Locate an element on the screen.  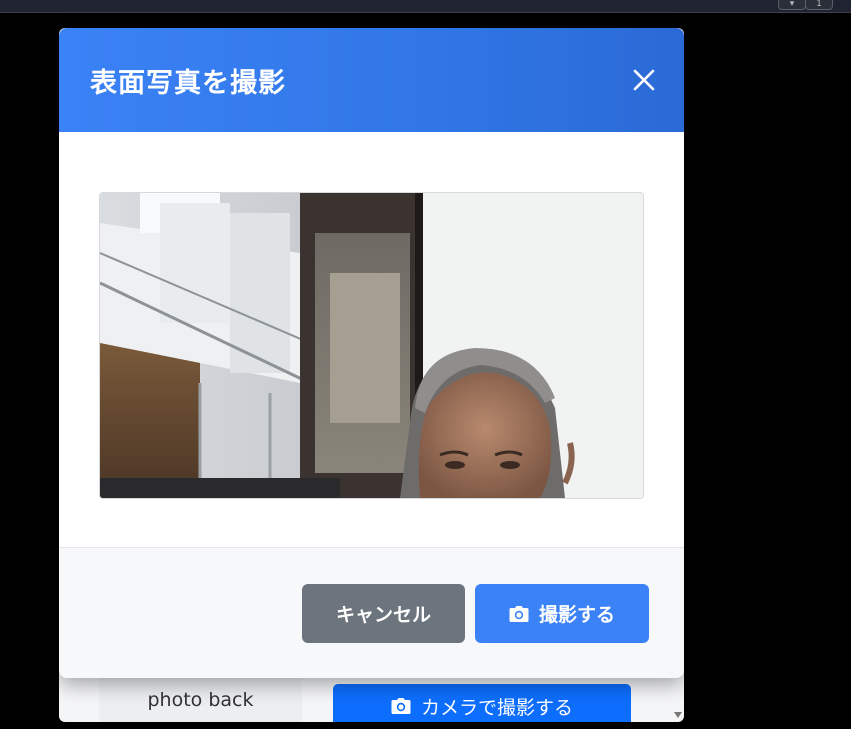
close-button is located at coordinates (644, 80).